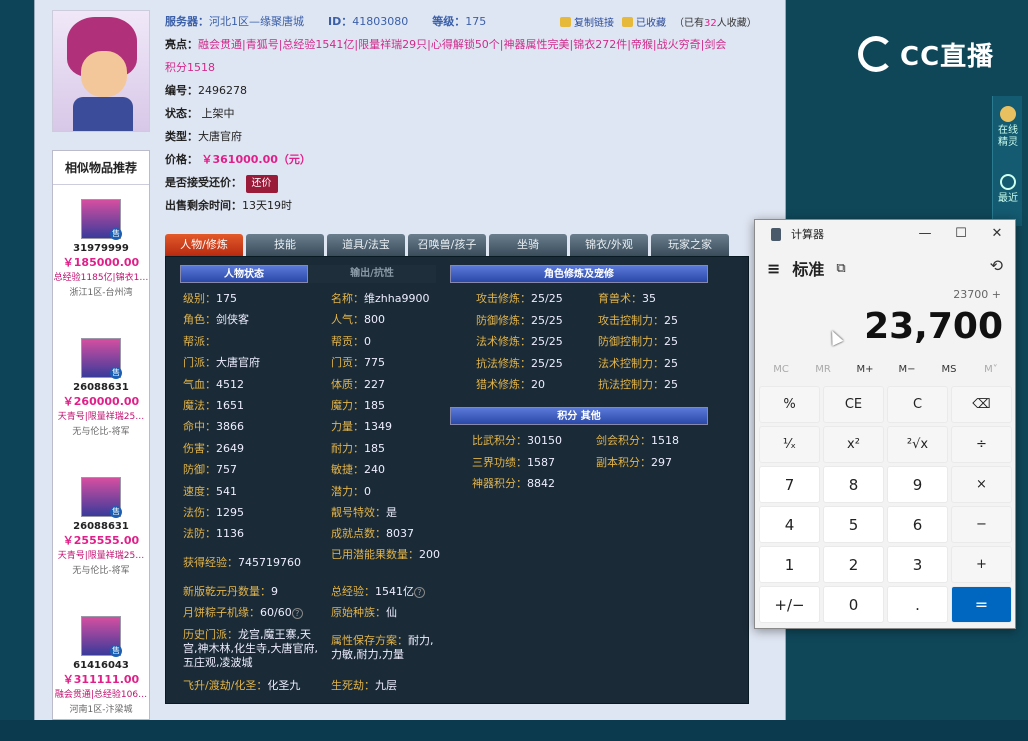  What do you see at coordinates (101, 571) in the screenshot?
I see `similar-item-server: 无与伦比-将军` at bounding box center [101, 571].